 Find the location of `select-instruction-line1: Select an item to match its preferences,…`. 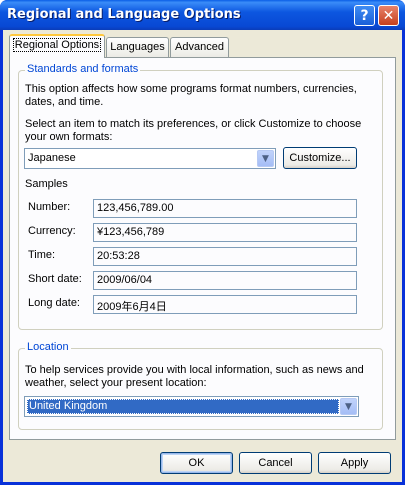

select-instruction-line1: Select an item to match its preferences,… is located at coordinates (193, 124).